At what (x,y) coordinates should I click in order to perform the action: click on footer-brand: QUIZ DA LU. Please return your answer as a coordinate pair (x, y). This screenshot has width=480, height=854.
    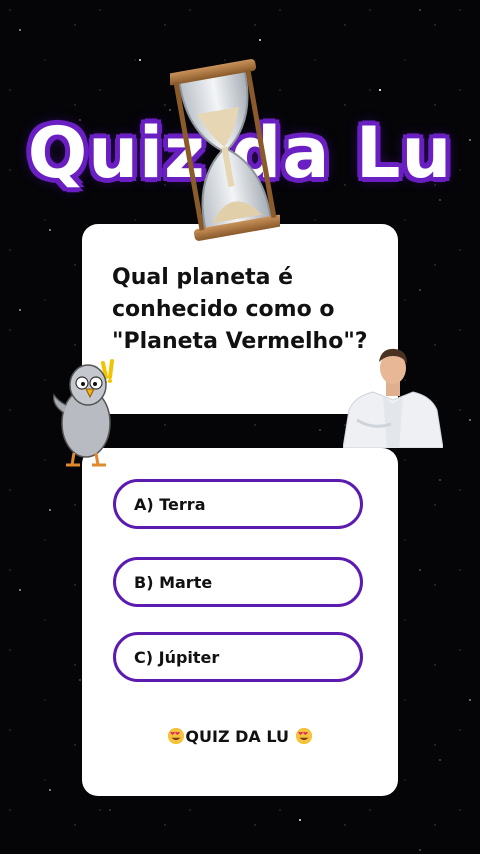
    Looking at the image, I should click on (240, 736).